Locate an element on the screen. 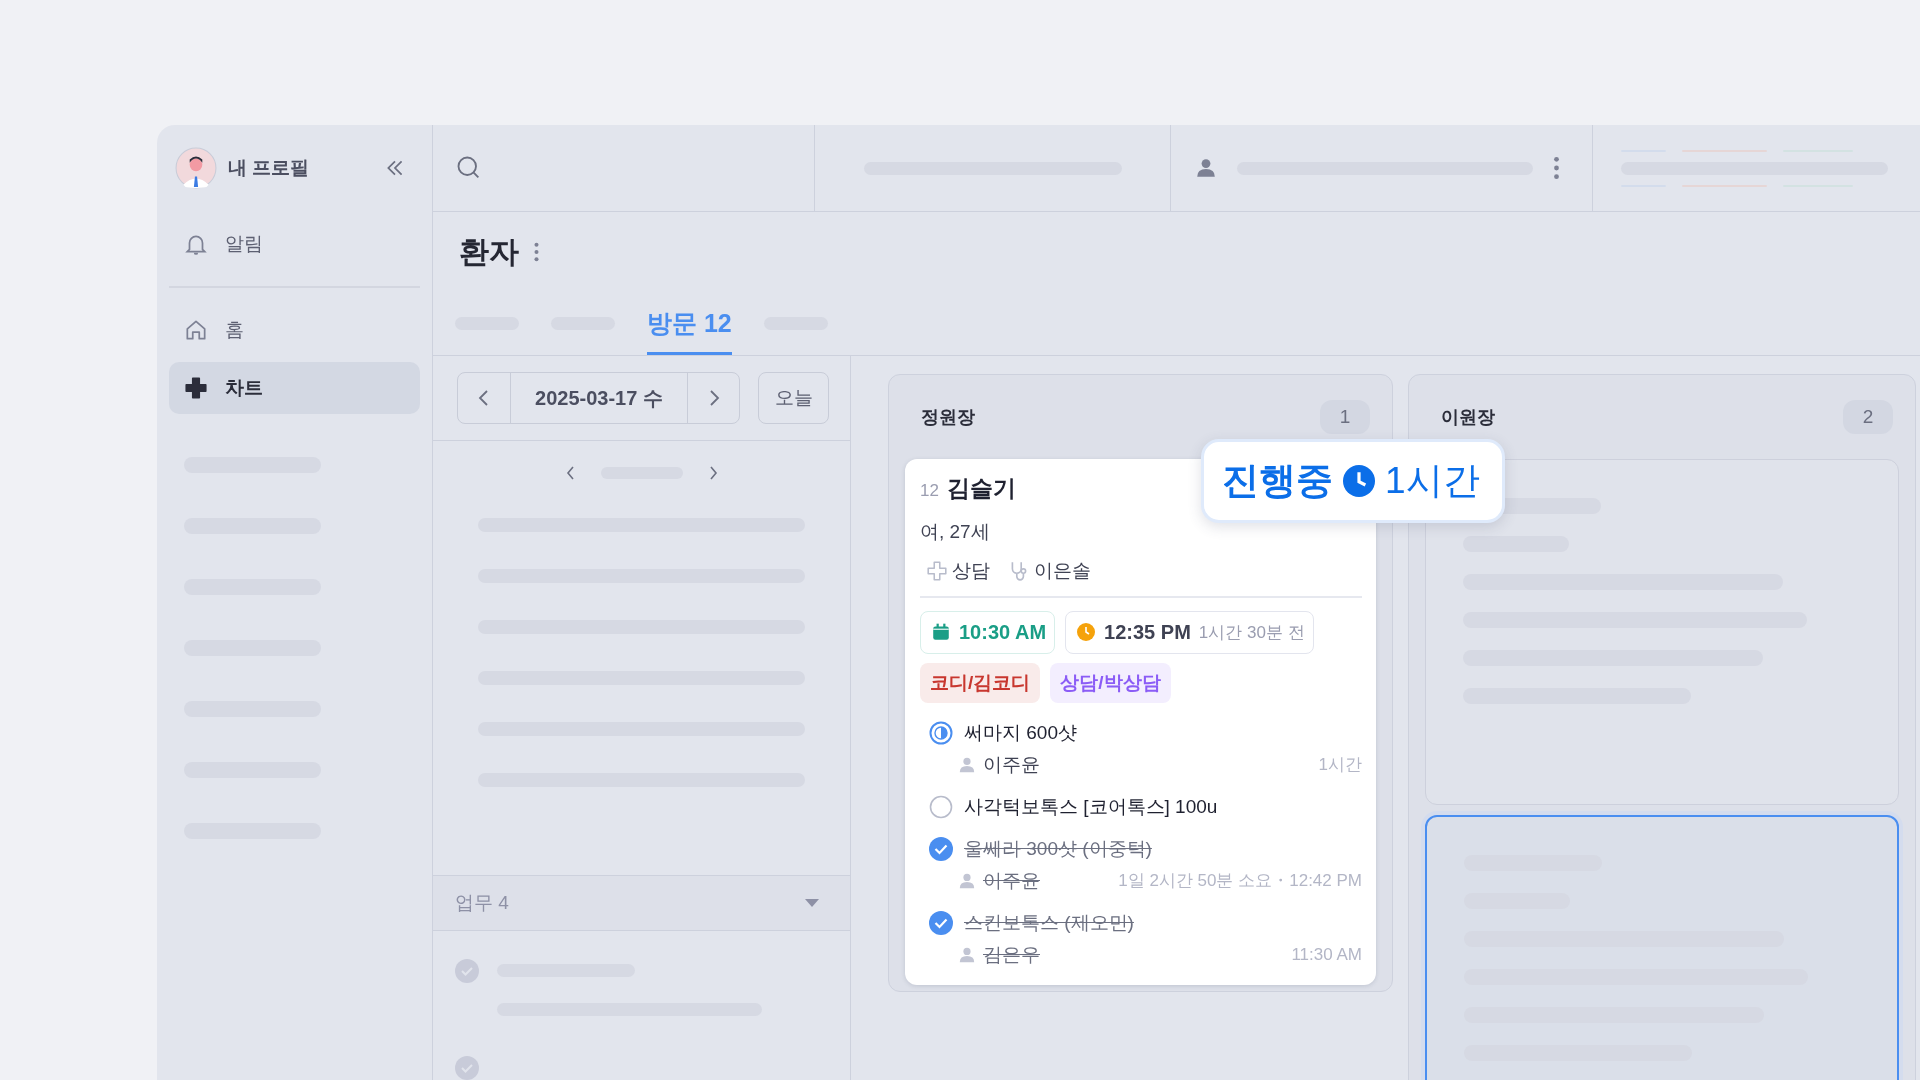 This screenshot has width=1920, height=1080. caret-down-icon is located at coordinates (812, 903).